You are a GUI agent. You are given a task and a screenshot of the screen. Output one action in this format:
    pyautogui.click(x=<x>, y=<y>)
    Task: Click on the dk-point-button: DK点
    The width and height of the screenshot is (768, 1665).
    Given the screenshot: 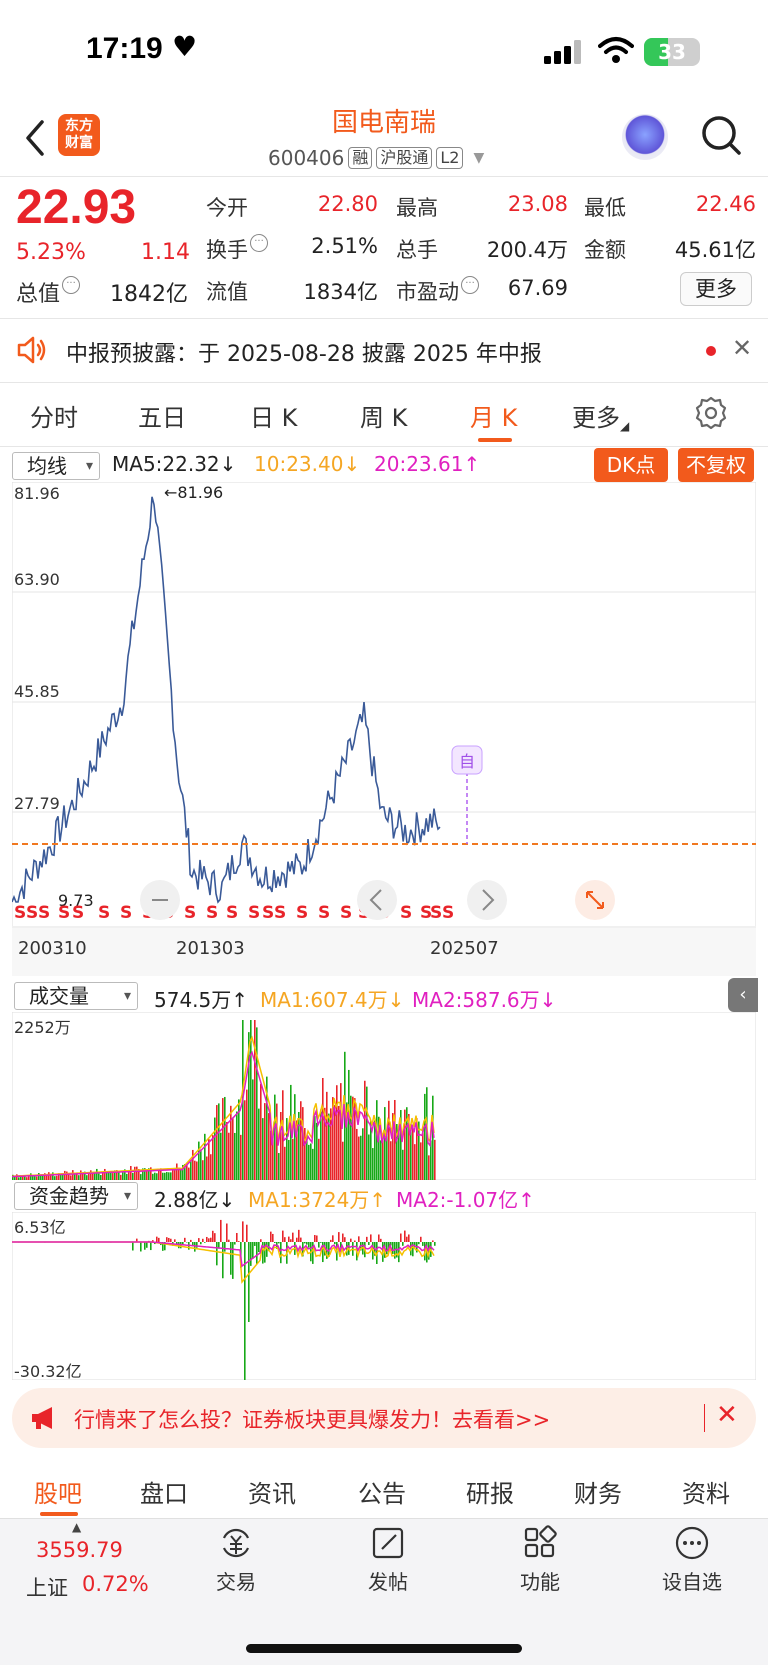 What is the action you would take?
    pyautogui.click(x=631, y=465)
    